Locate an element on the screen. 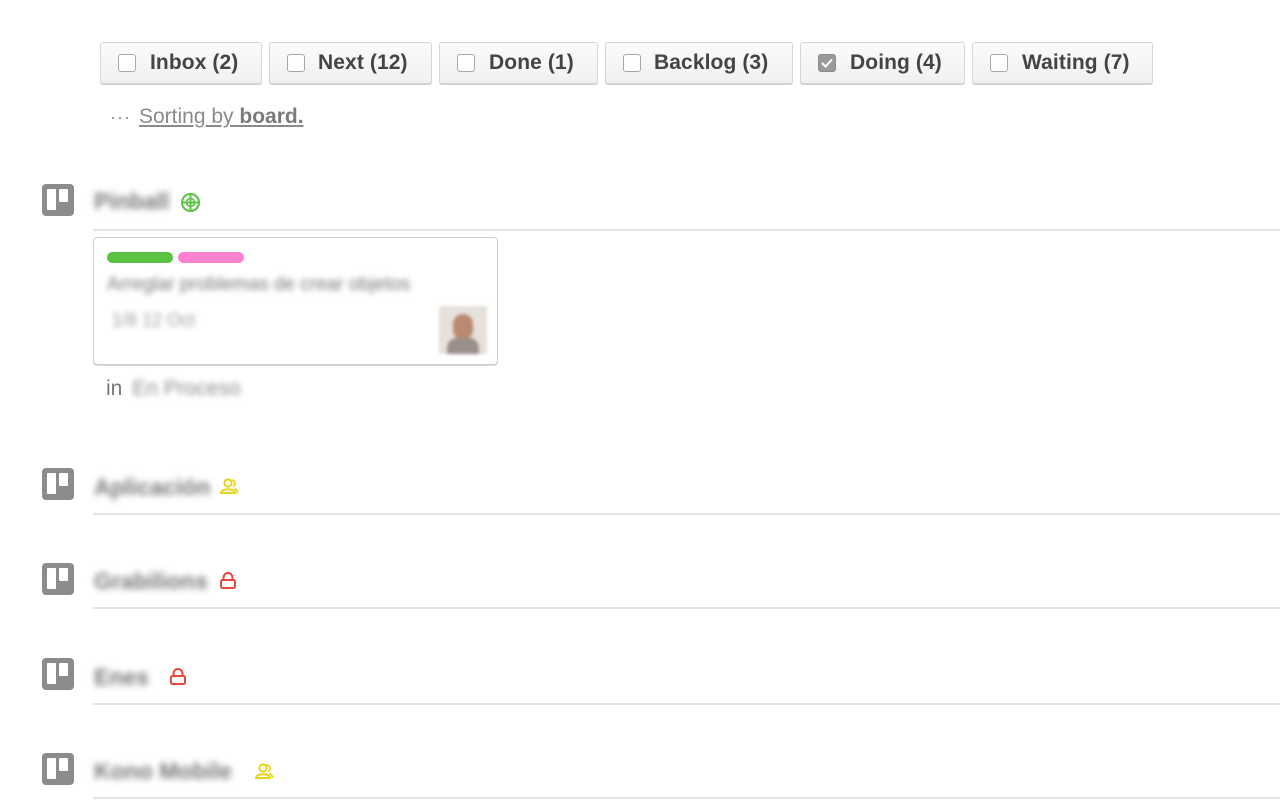 The image size is (1280, 800). card-title: Arreglar problemas de crear objetos is located at coordinates (259, 284).